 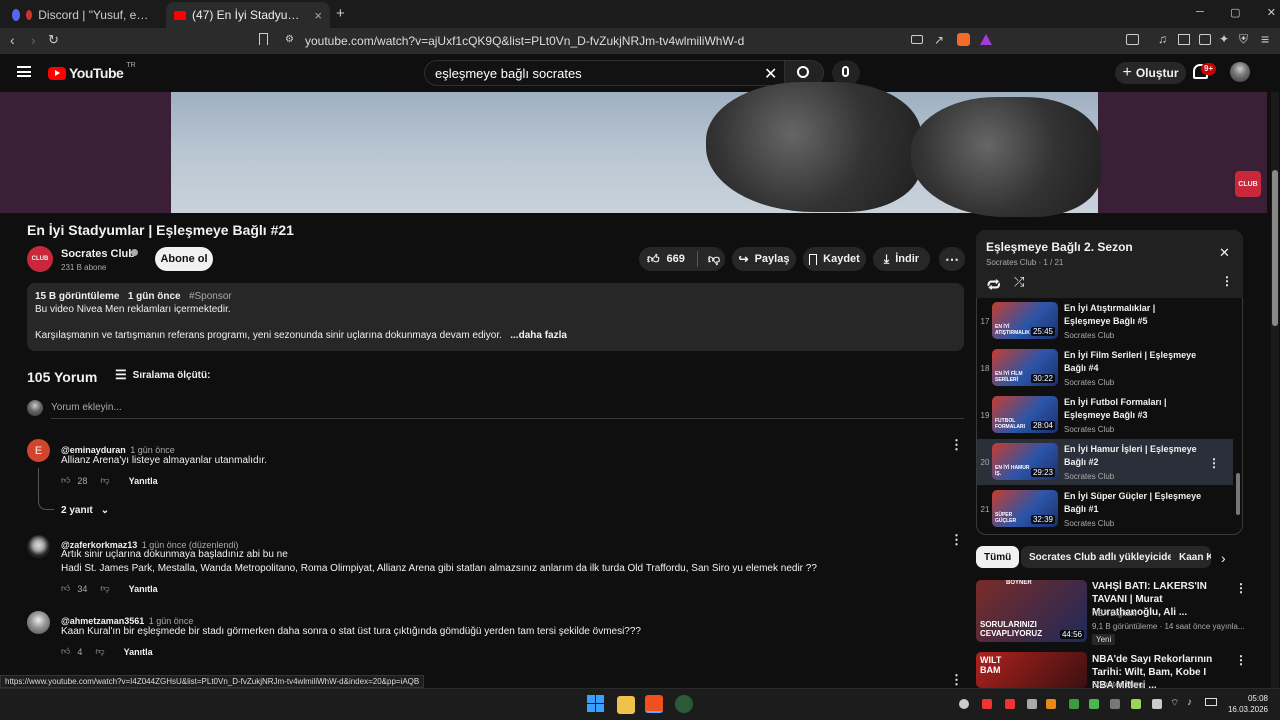 What do you see at coordinates (1134, 456) in the screenshot?
I see `playlist-item-title: En İyi Hamur İşleri | Eşleşmeye Bağlı #2` at bounding box center [1134, 456].